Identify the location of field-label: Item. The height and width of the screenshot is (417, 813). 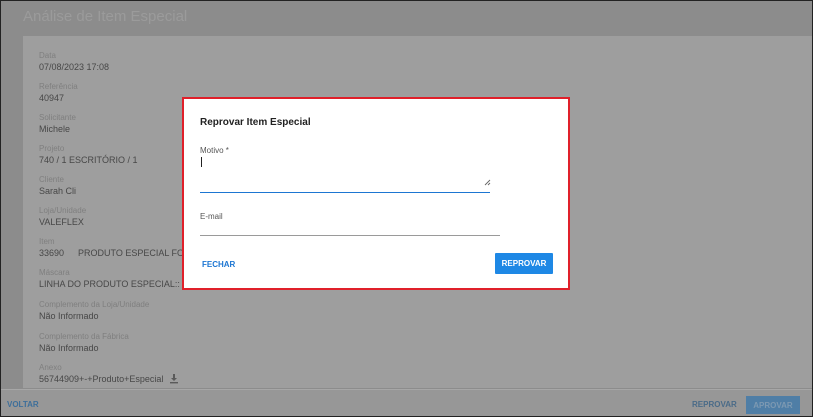
(47, 241).